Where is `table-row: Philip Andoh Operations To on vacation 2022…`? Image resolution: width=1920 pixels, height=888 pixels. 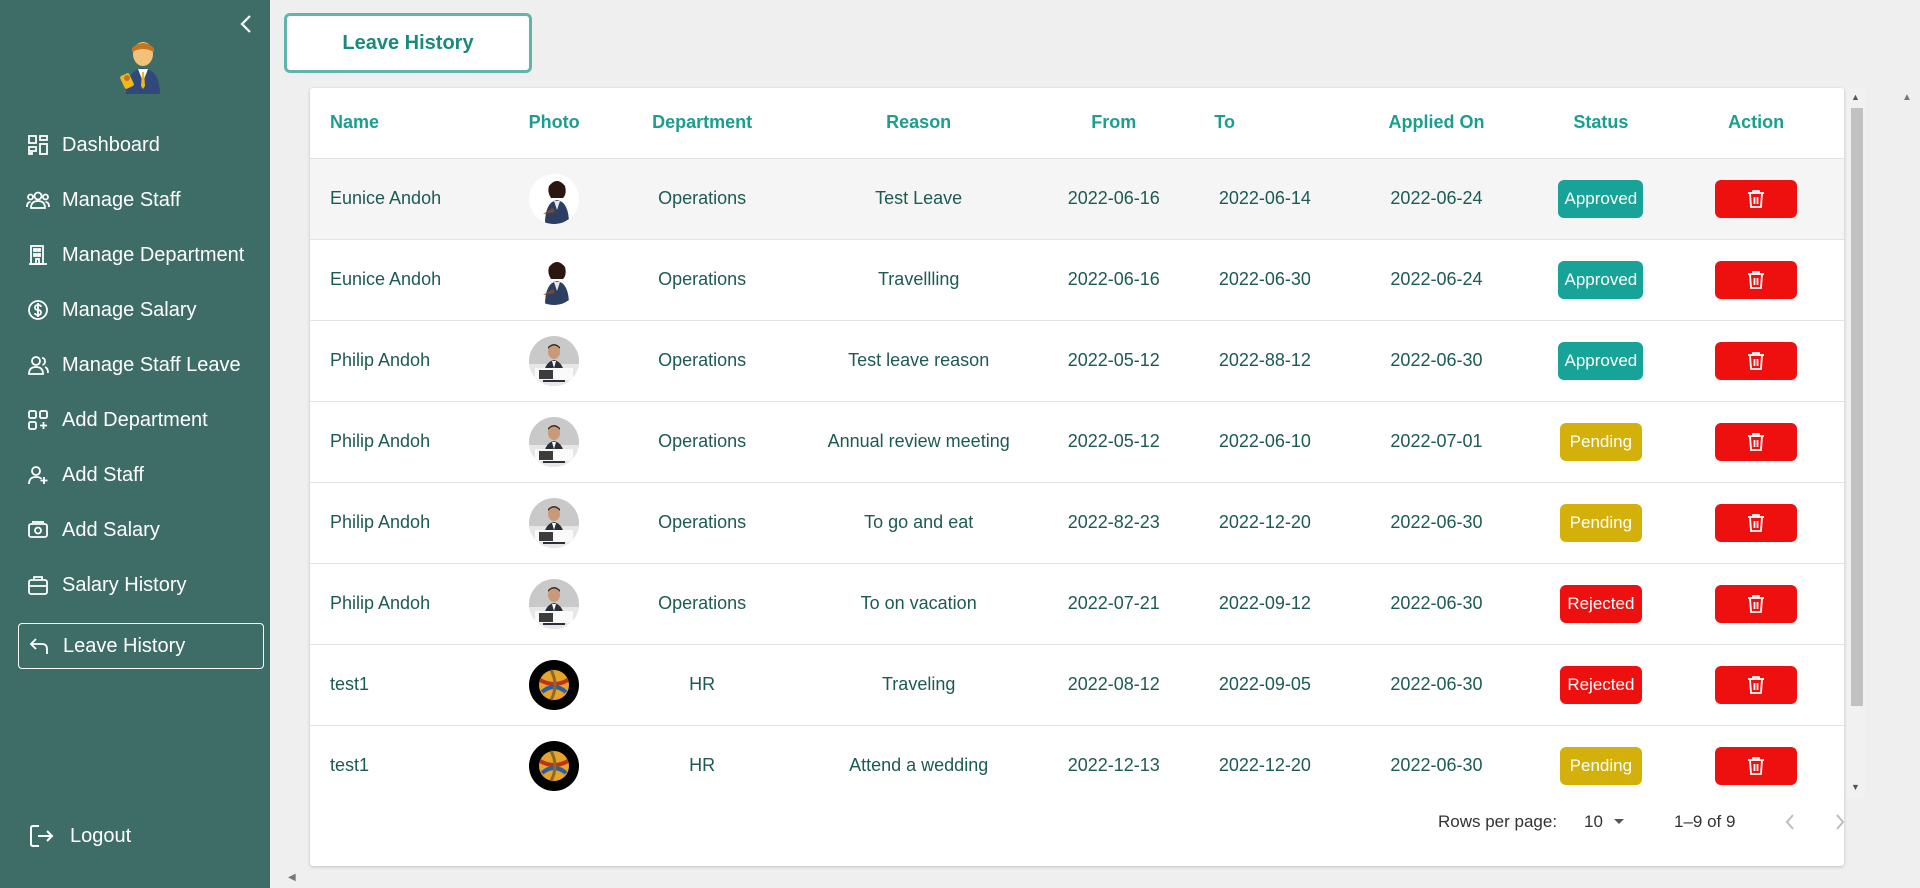
table-row: Philip Andoh Operations To on vacation 2022… is located at coordinates (1077, 604).